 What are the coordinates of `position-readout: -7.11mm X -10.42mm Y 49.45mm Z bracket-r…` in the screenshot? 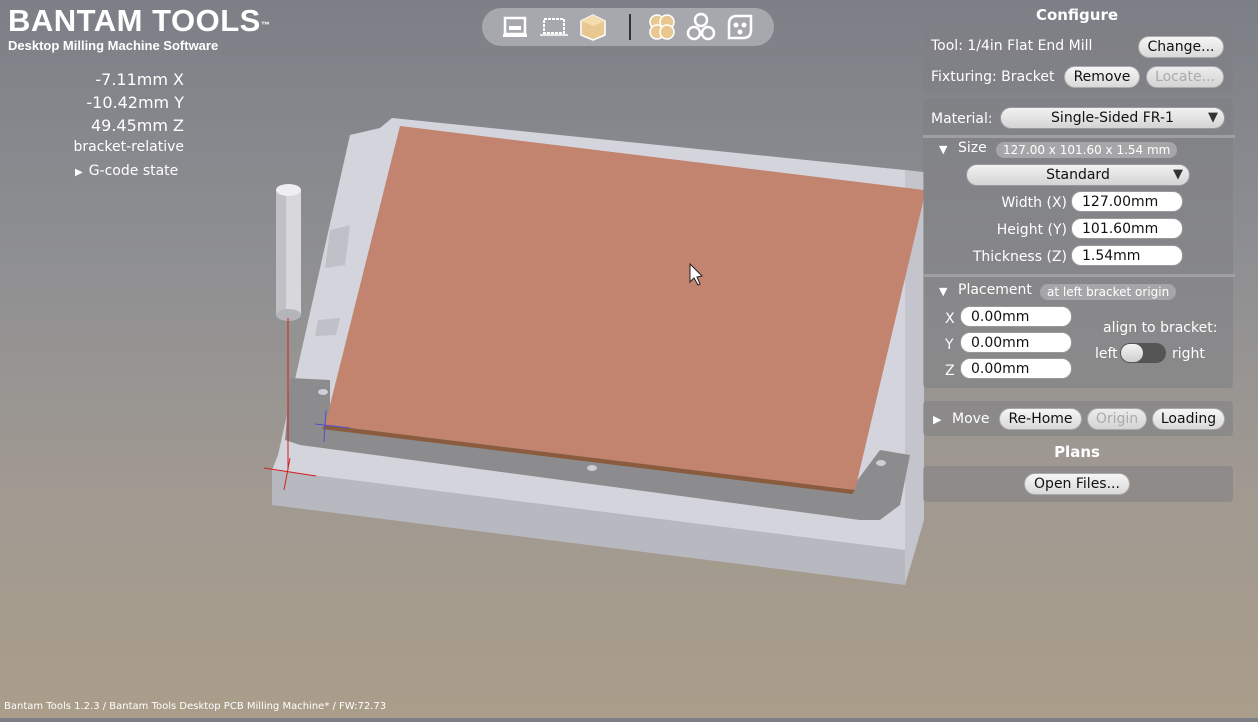 It's located at (122, 112).